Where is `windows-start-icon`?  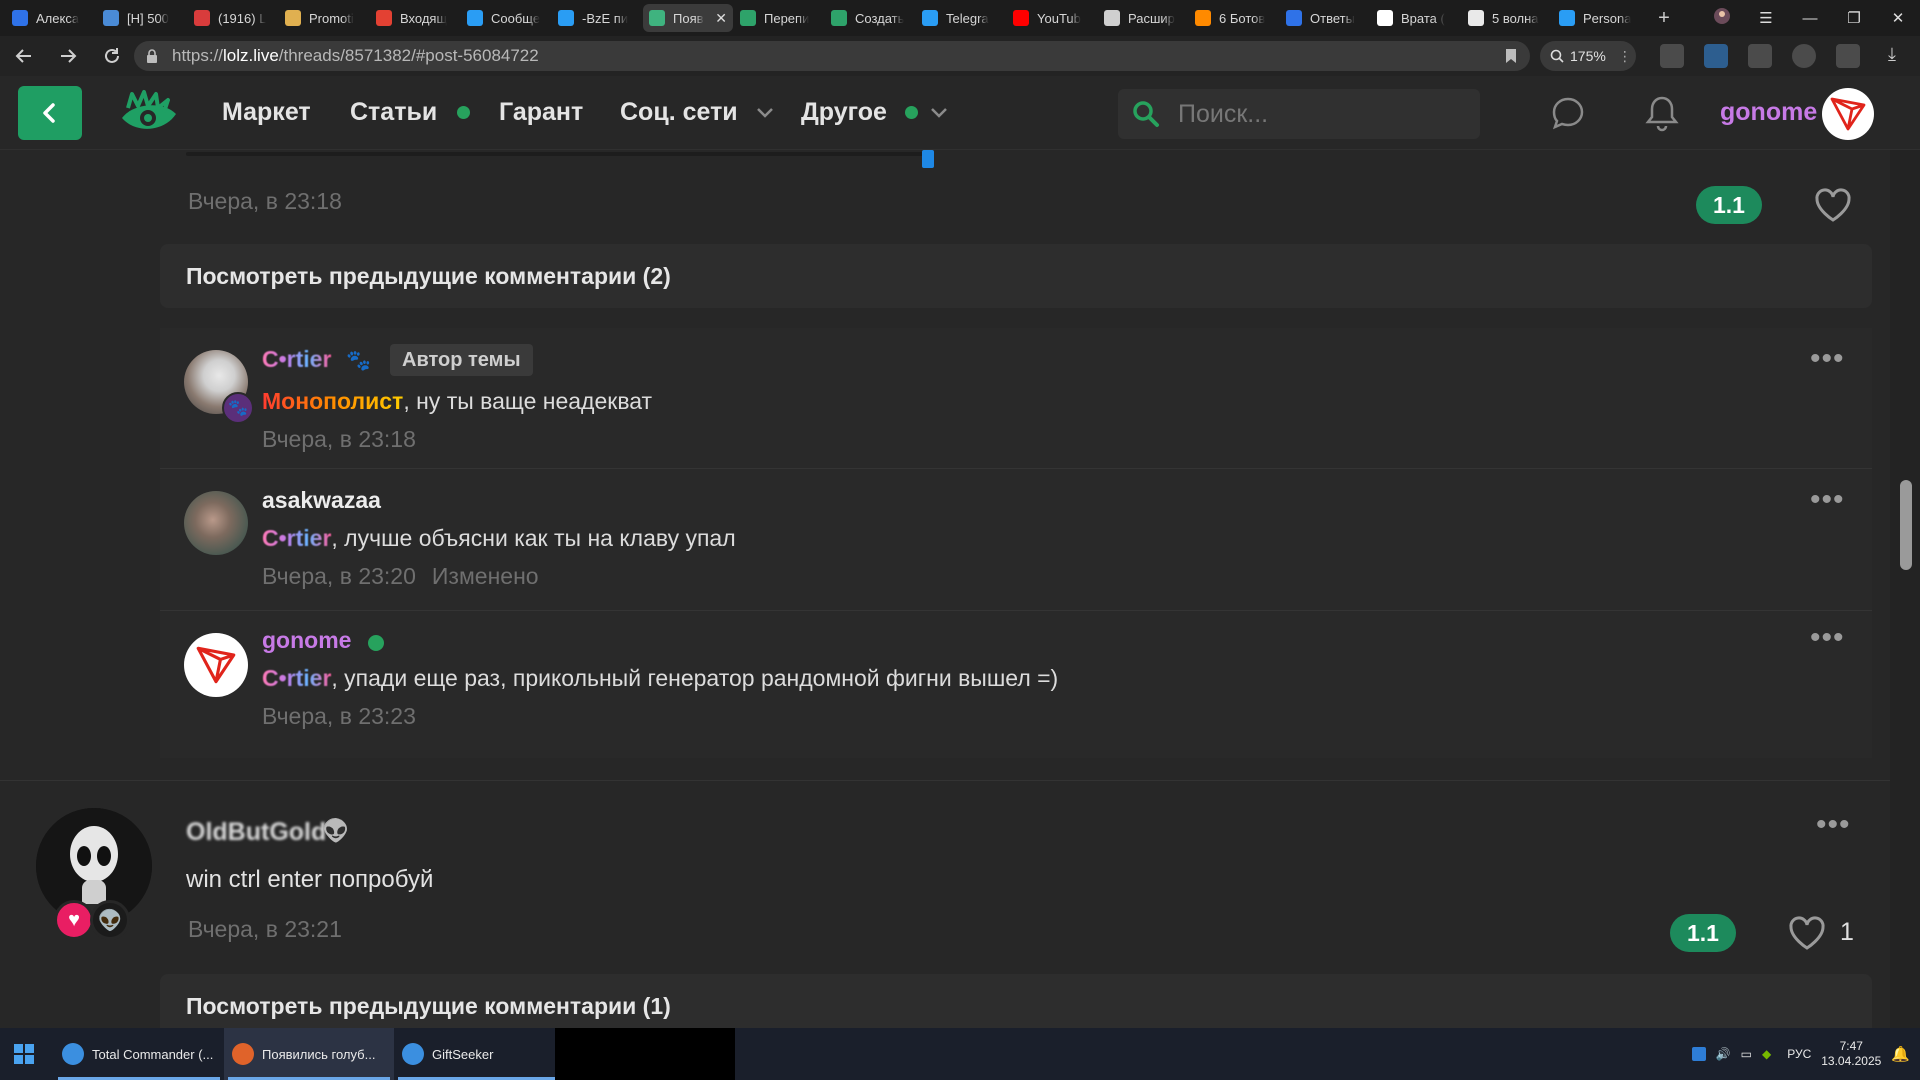 windows-start-icon is located at coordinates (24, 1054).